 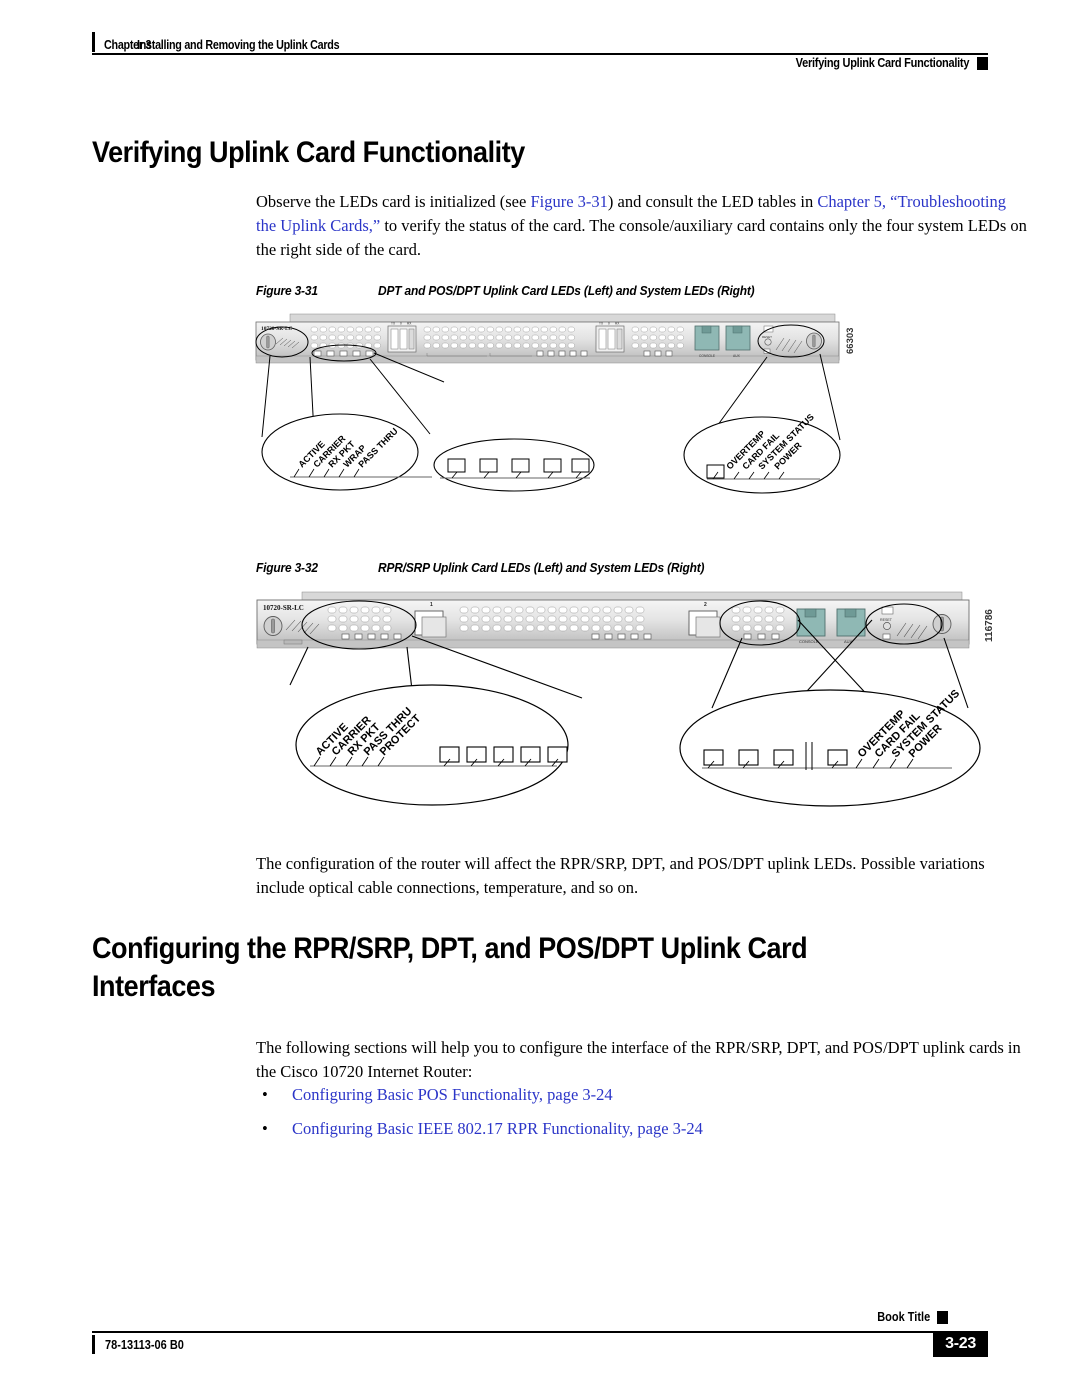 What do you see at coordinates (308, 152) in the screenshot?
I see `page-title: Verifying Uplink Card Functionality` at bounding box center [308, 152].